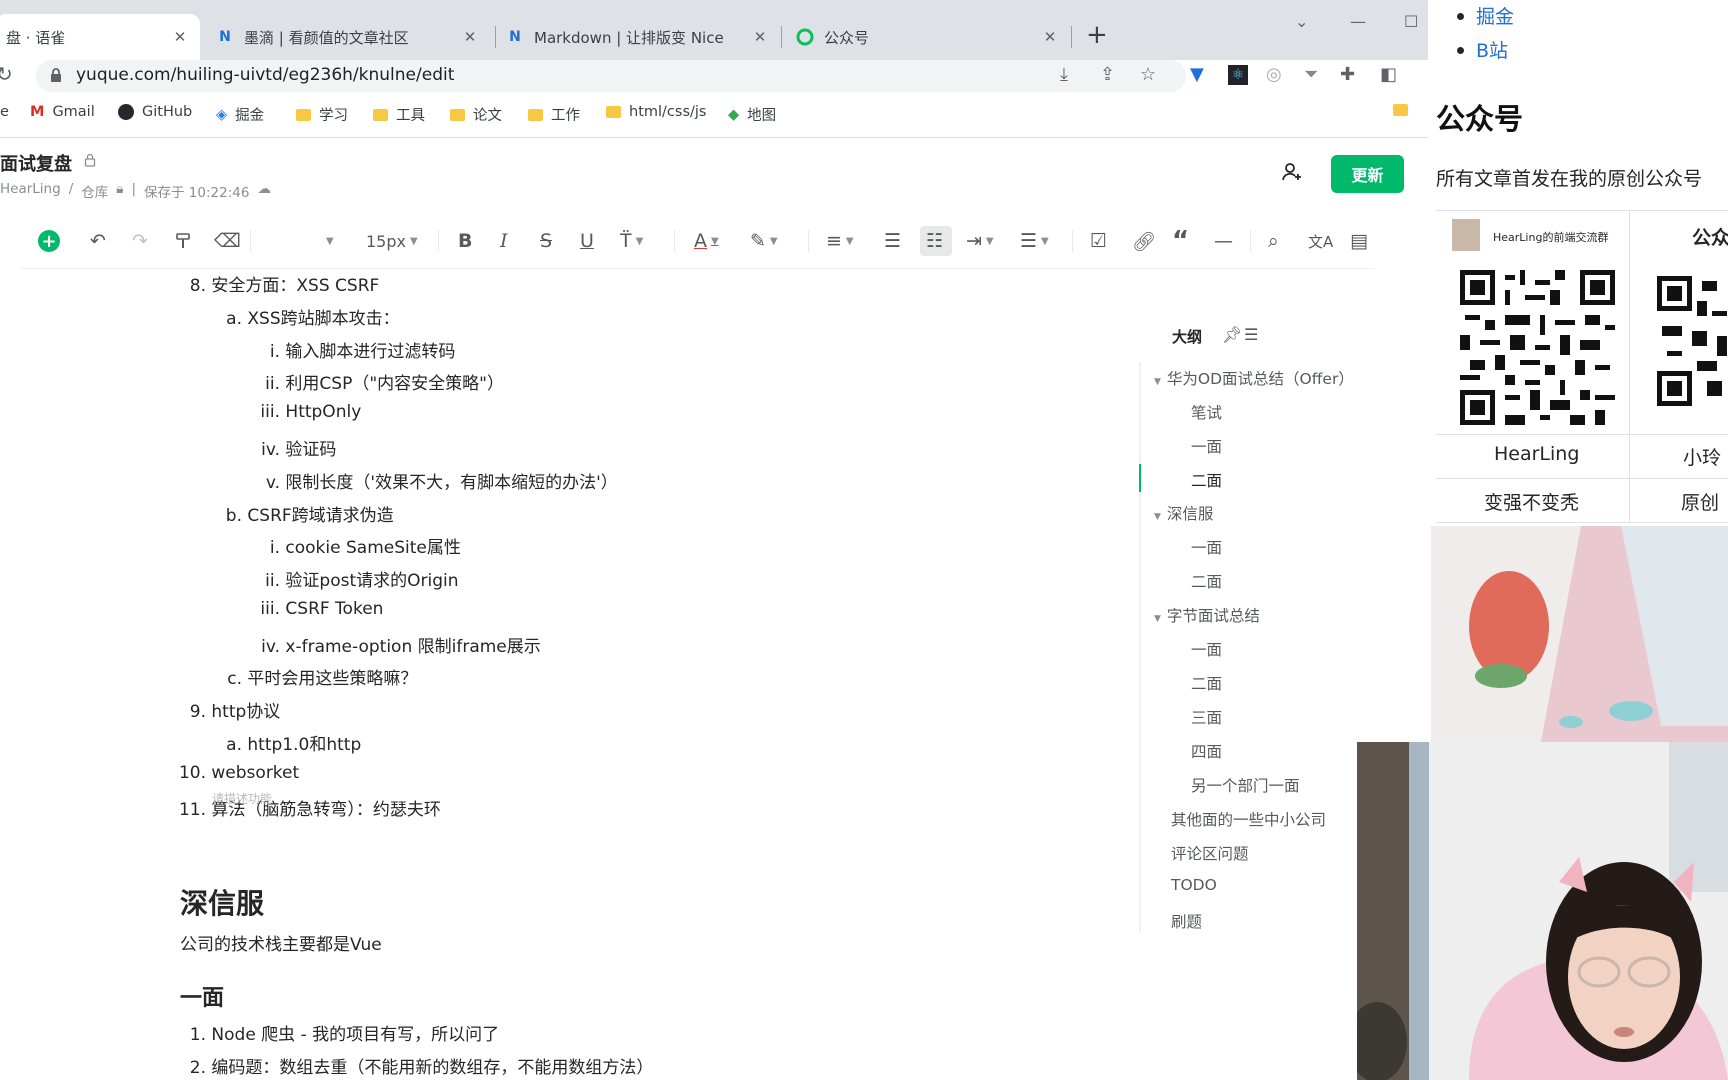  I want to click on tab-yuque: 盘 · 语雀 ✕, so click(100, 37).